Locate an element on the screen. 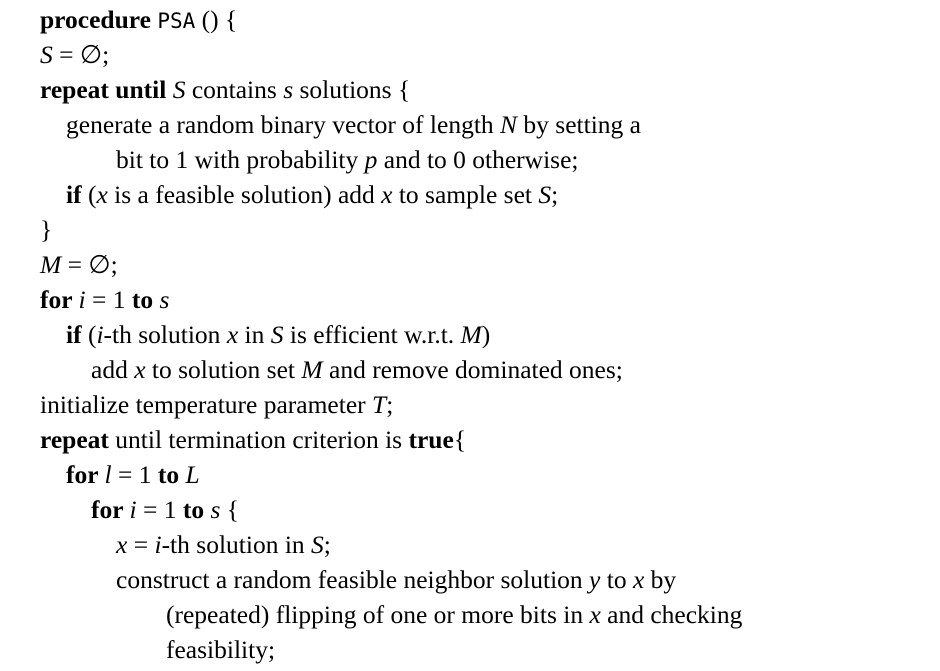 The width and height of the screenshot is (940, 671). math-variable: y is located at coordinates (595, 579).